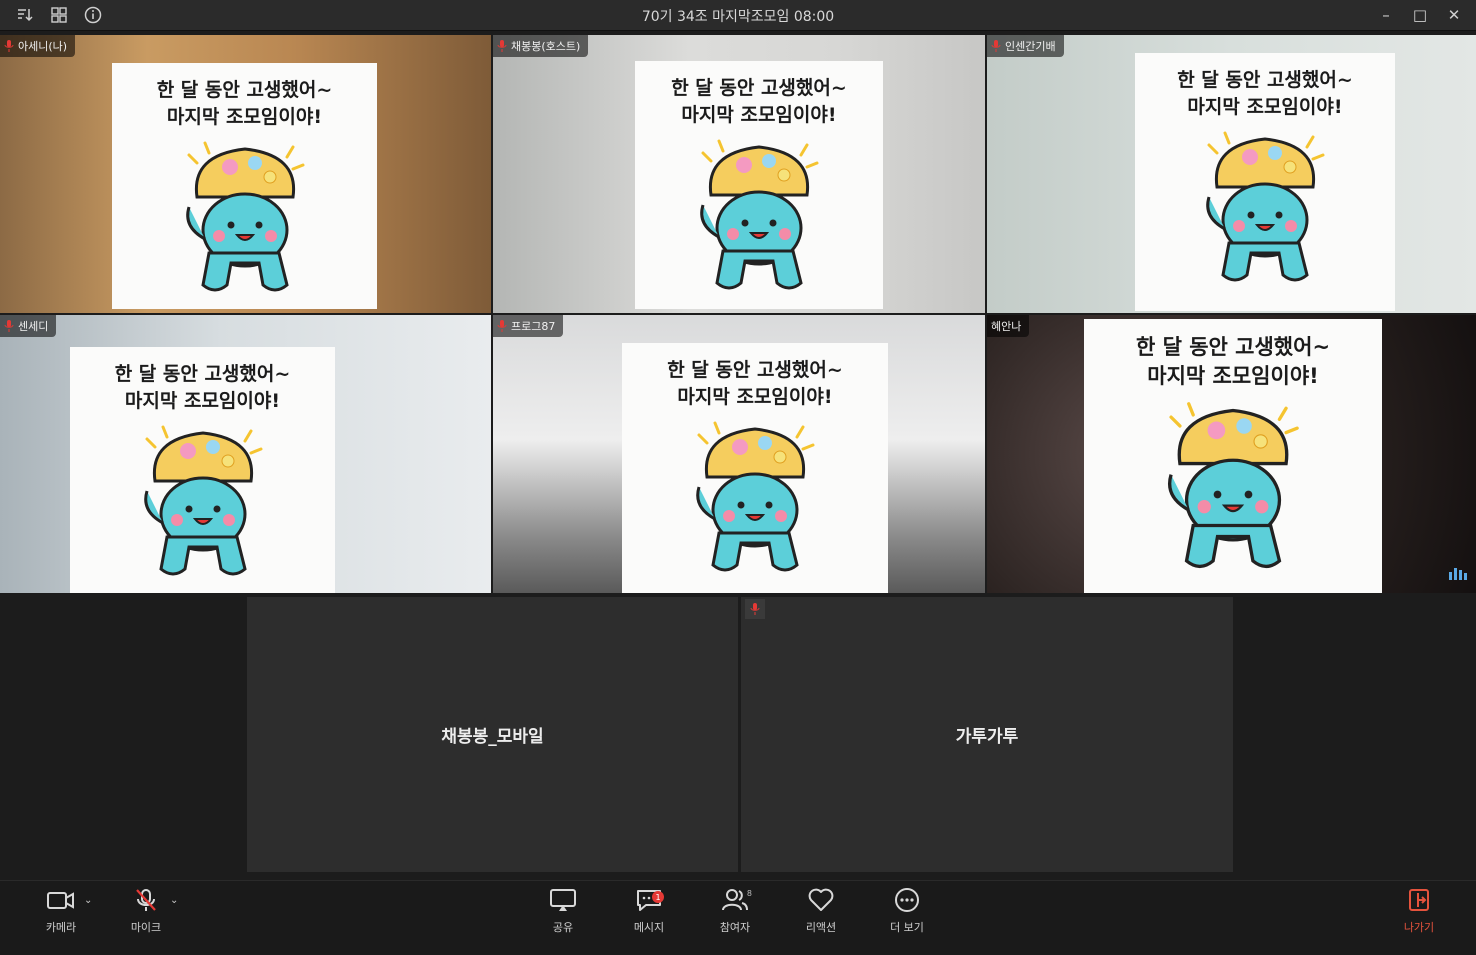 This screenshot has width=1476, height=955. I want to click on reaction-button: 리액션, so click(821, 911).